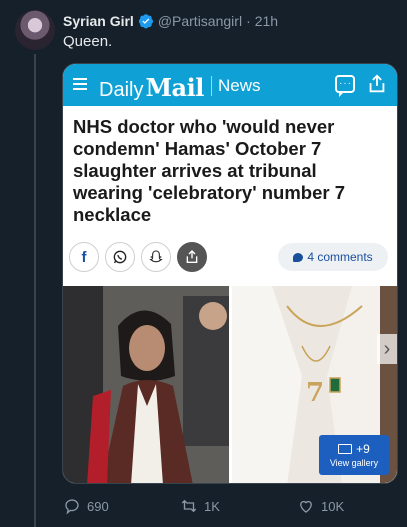  Describe the element at coordinates (138, 257) in the screenshot. I see `share-row: f` at that location.